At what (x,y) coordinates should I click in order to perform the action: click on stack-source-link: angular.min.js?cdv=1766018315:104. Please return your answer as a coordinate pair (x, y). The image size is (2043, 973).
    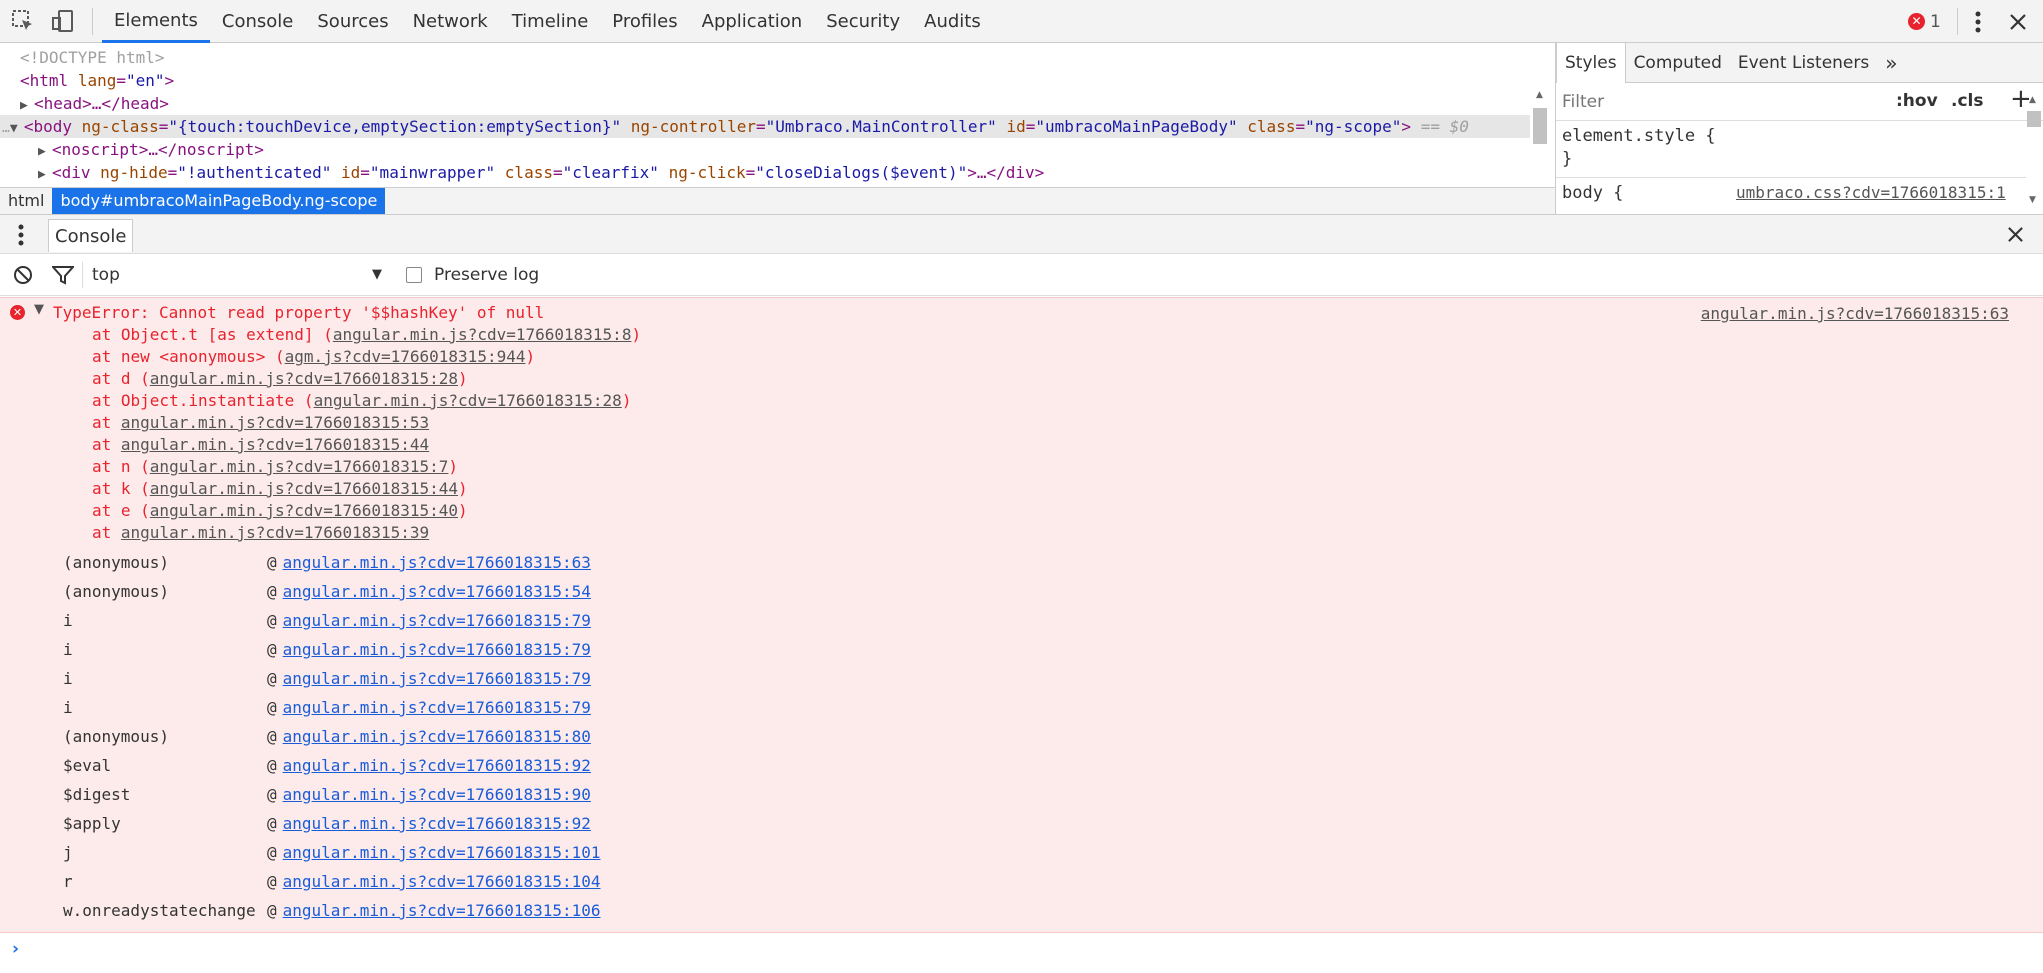
    Looking at the image, I should click on (442, 881).